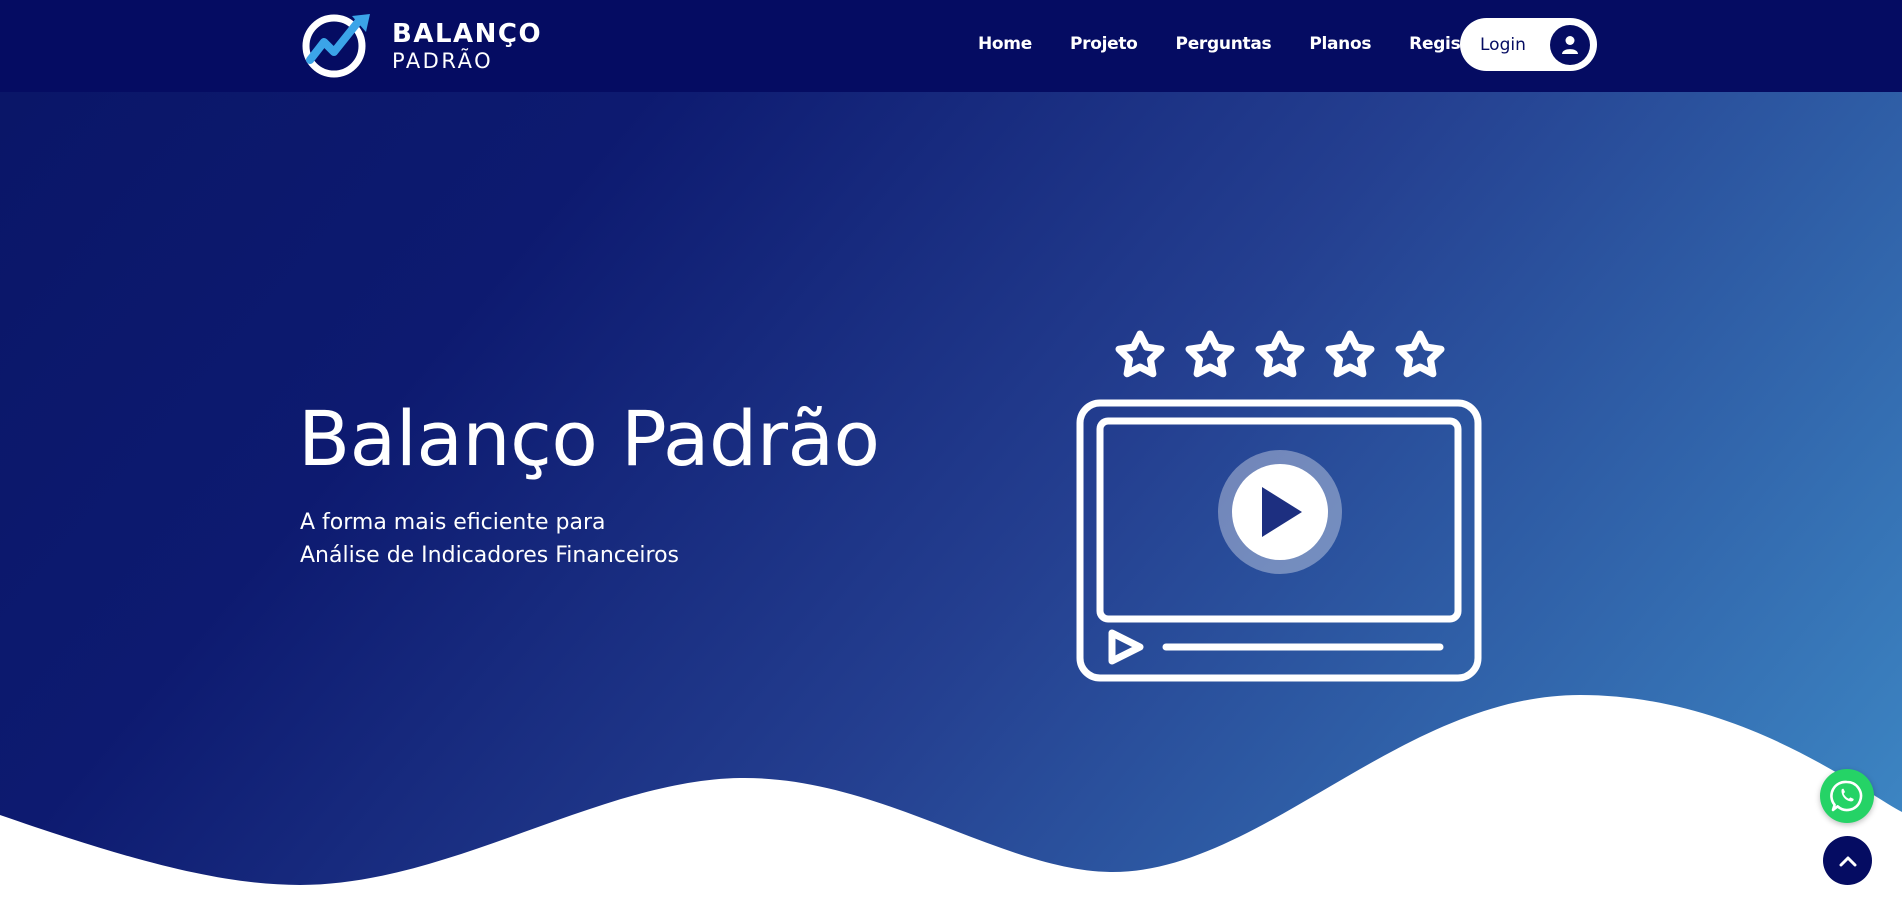  I want to click on brand-logo: BALANÇO PADRÃO, so click(421, 46).